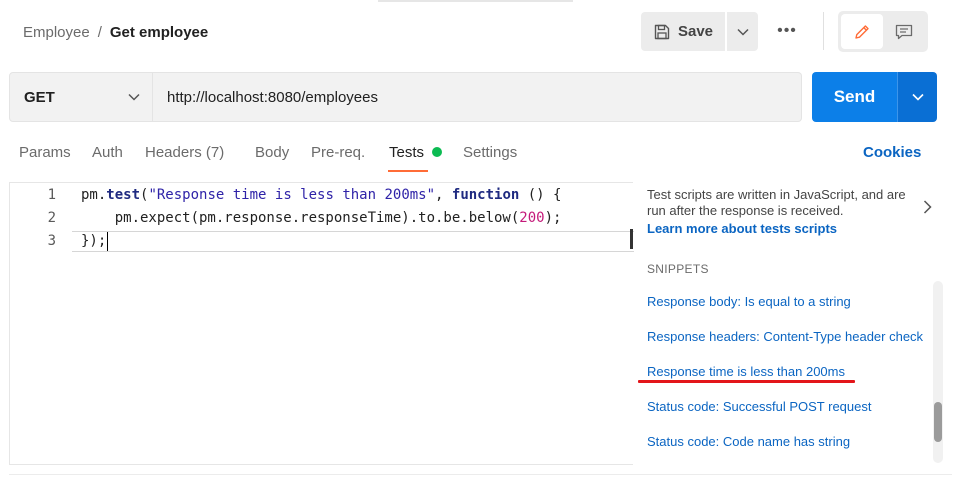 Image resolution: width=960 pixels, height=485 pixels. Describe the element at coordinates (406, 153) in the screenshot. I see `tab-tests: Tests` at that location.